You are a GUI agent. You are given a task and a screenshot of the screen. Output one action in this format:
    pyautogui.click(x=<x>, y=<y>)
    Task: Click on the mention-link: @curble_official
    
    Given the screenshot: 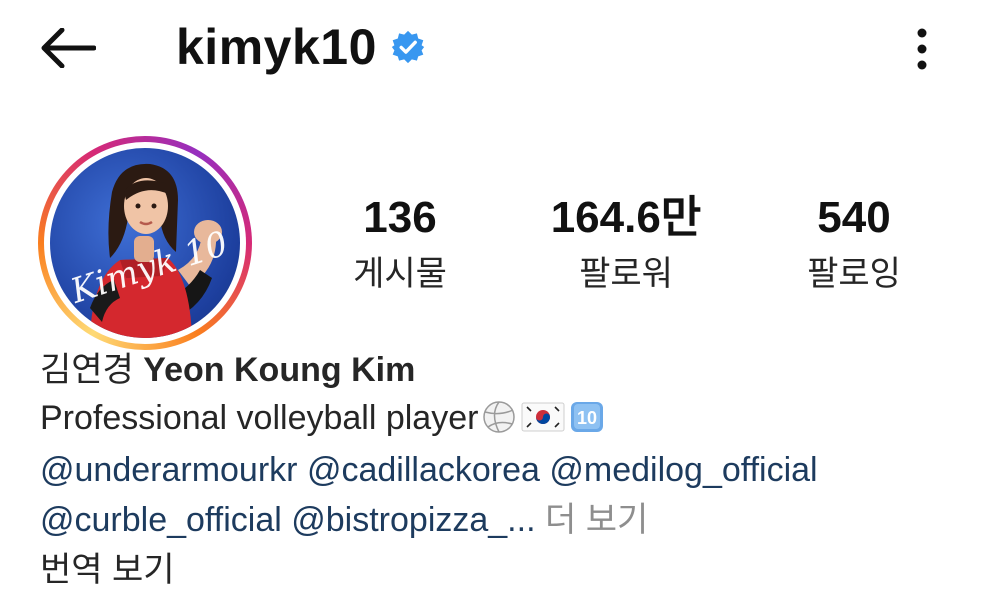 What is the action you would take?
    pyautogui.click(x=161, y=520)
    